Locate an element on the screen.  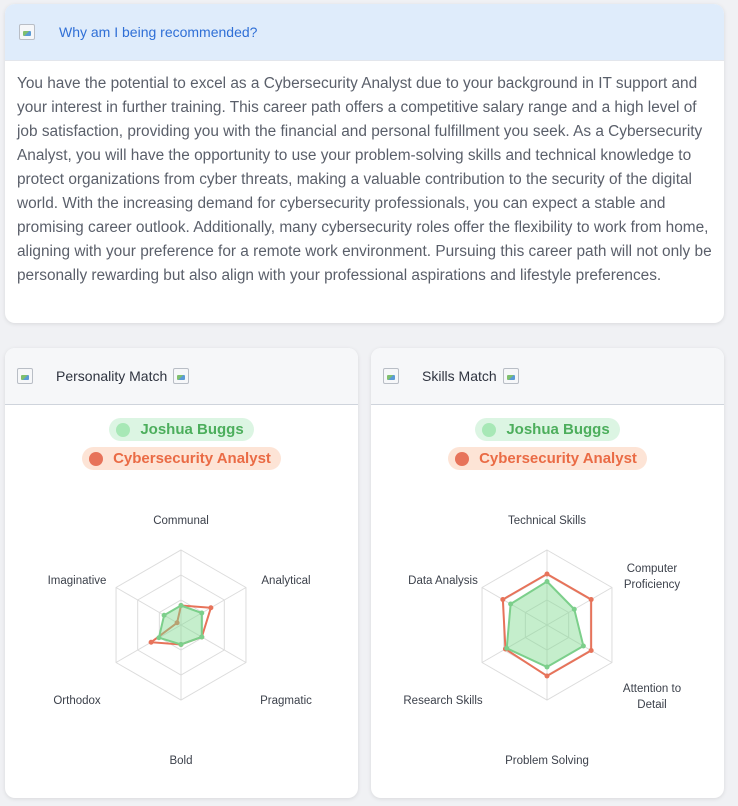
radar-axis-label: Computer Proficiency is located at coordinates (652, 577).